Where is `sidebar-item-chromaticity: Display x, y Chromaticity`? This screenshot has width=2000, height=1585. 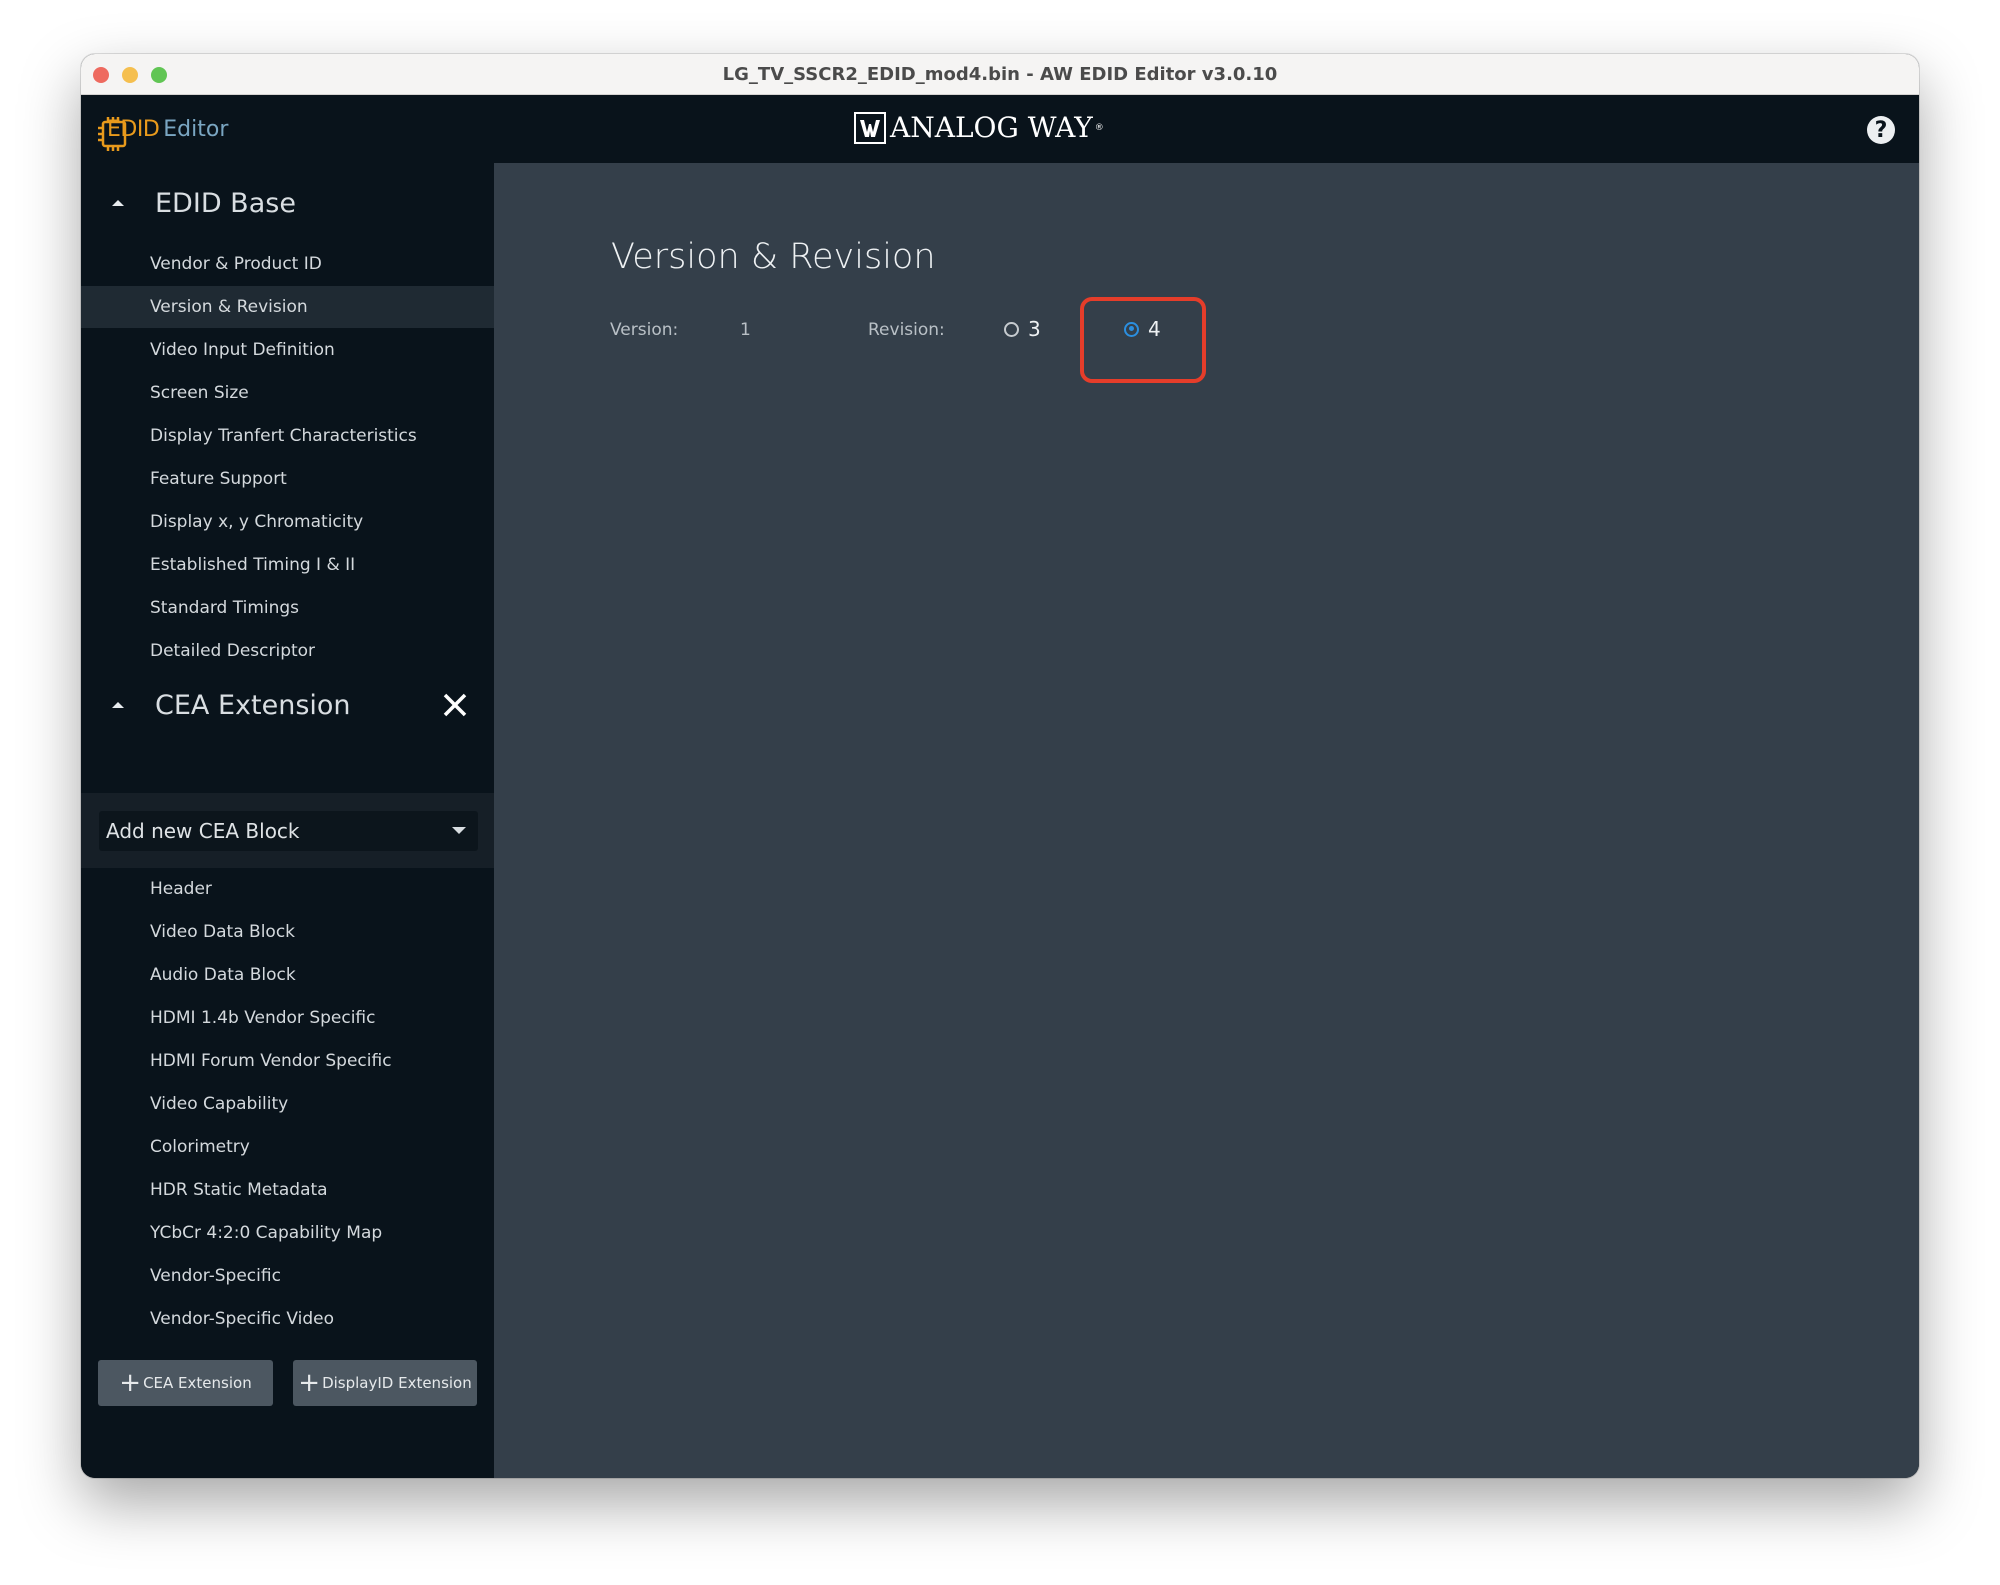 sidebar-item-chromaticity: Display x, y Chromaticity is located at coordinates (287, 522).